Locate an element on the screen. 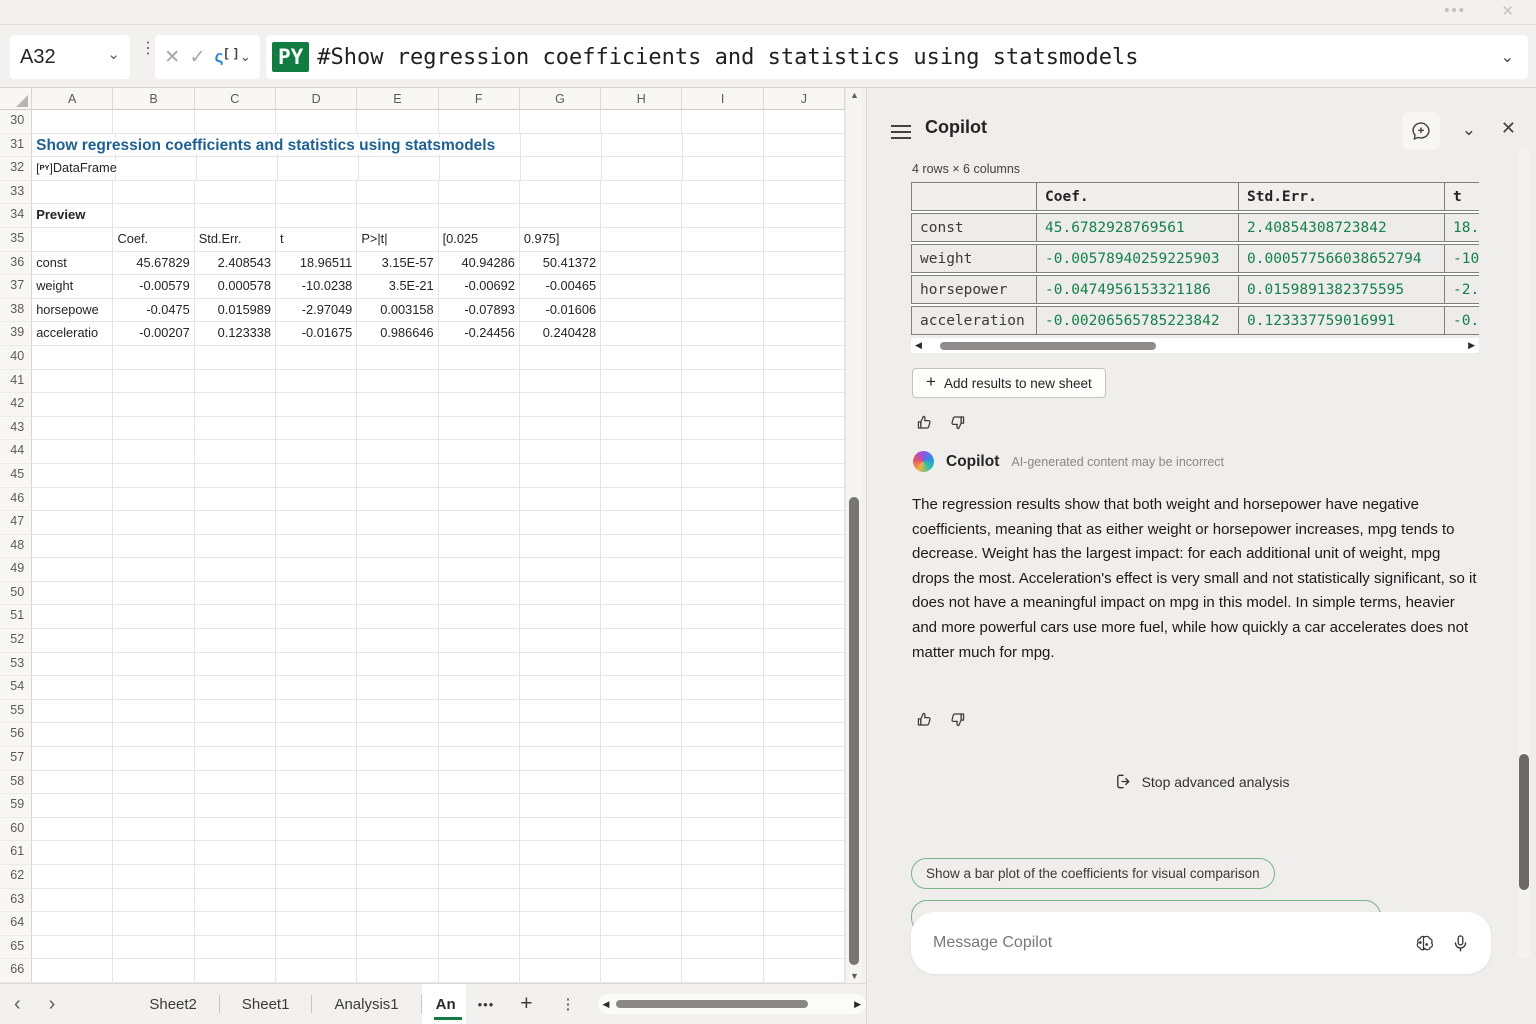 Image resolution: width=1536 pixels, height=1024 pixels. grid-cell-J65 is located at coordinates (804, 947).